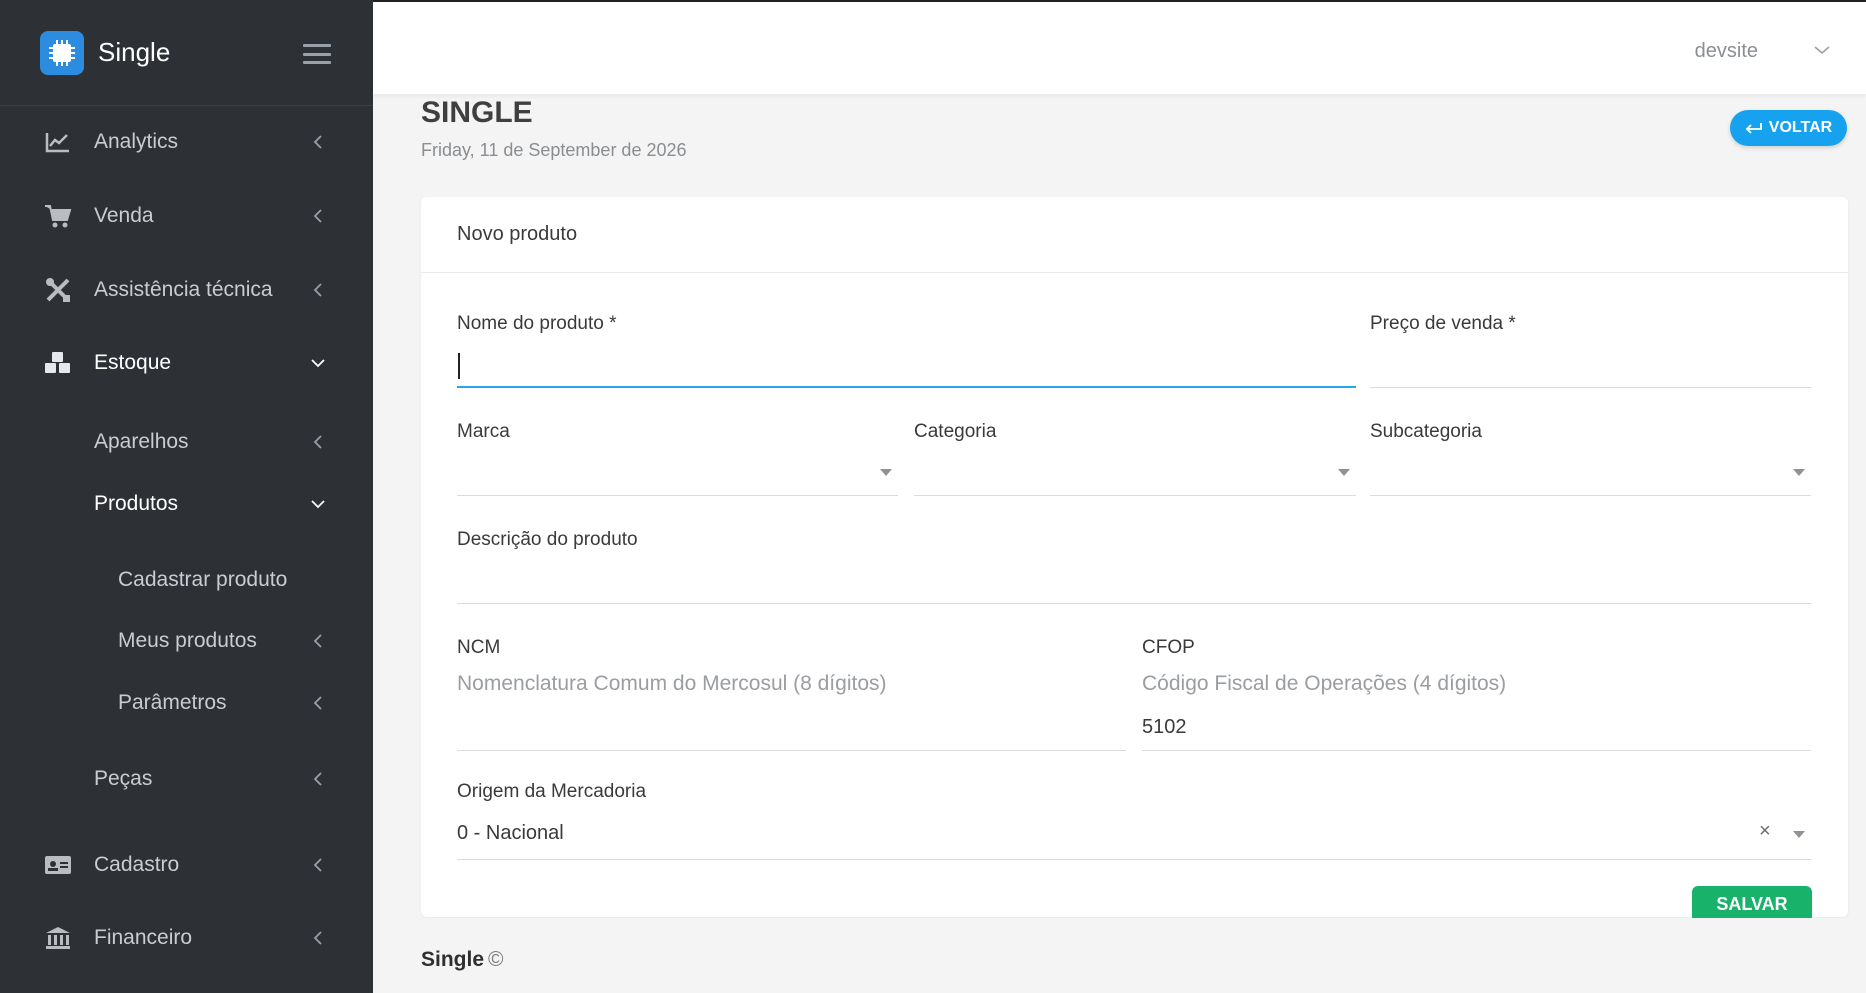  I want to click on divider, so click(1134, 272).